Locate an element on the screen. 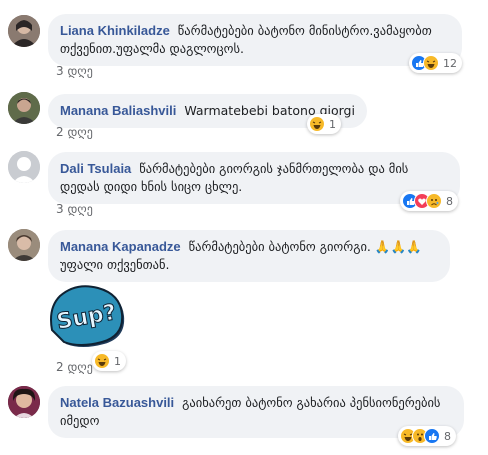 This screenshot has width=488, height=455. reaction-summary: 12 is located at coordinates (435, 63).